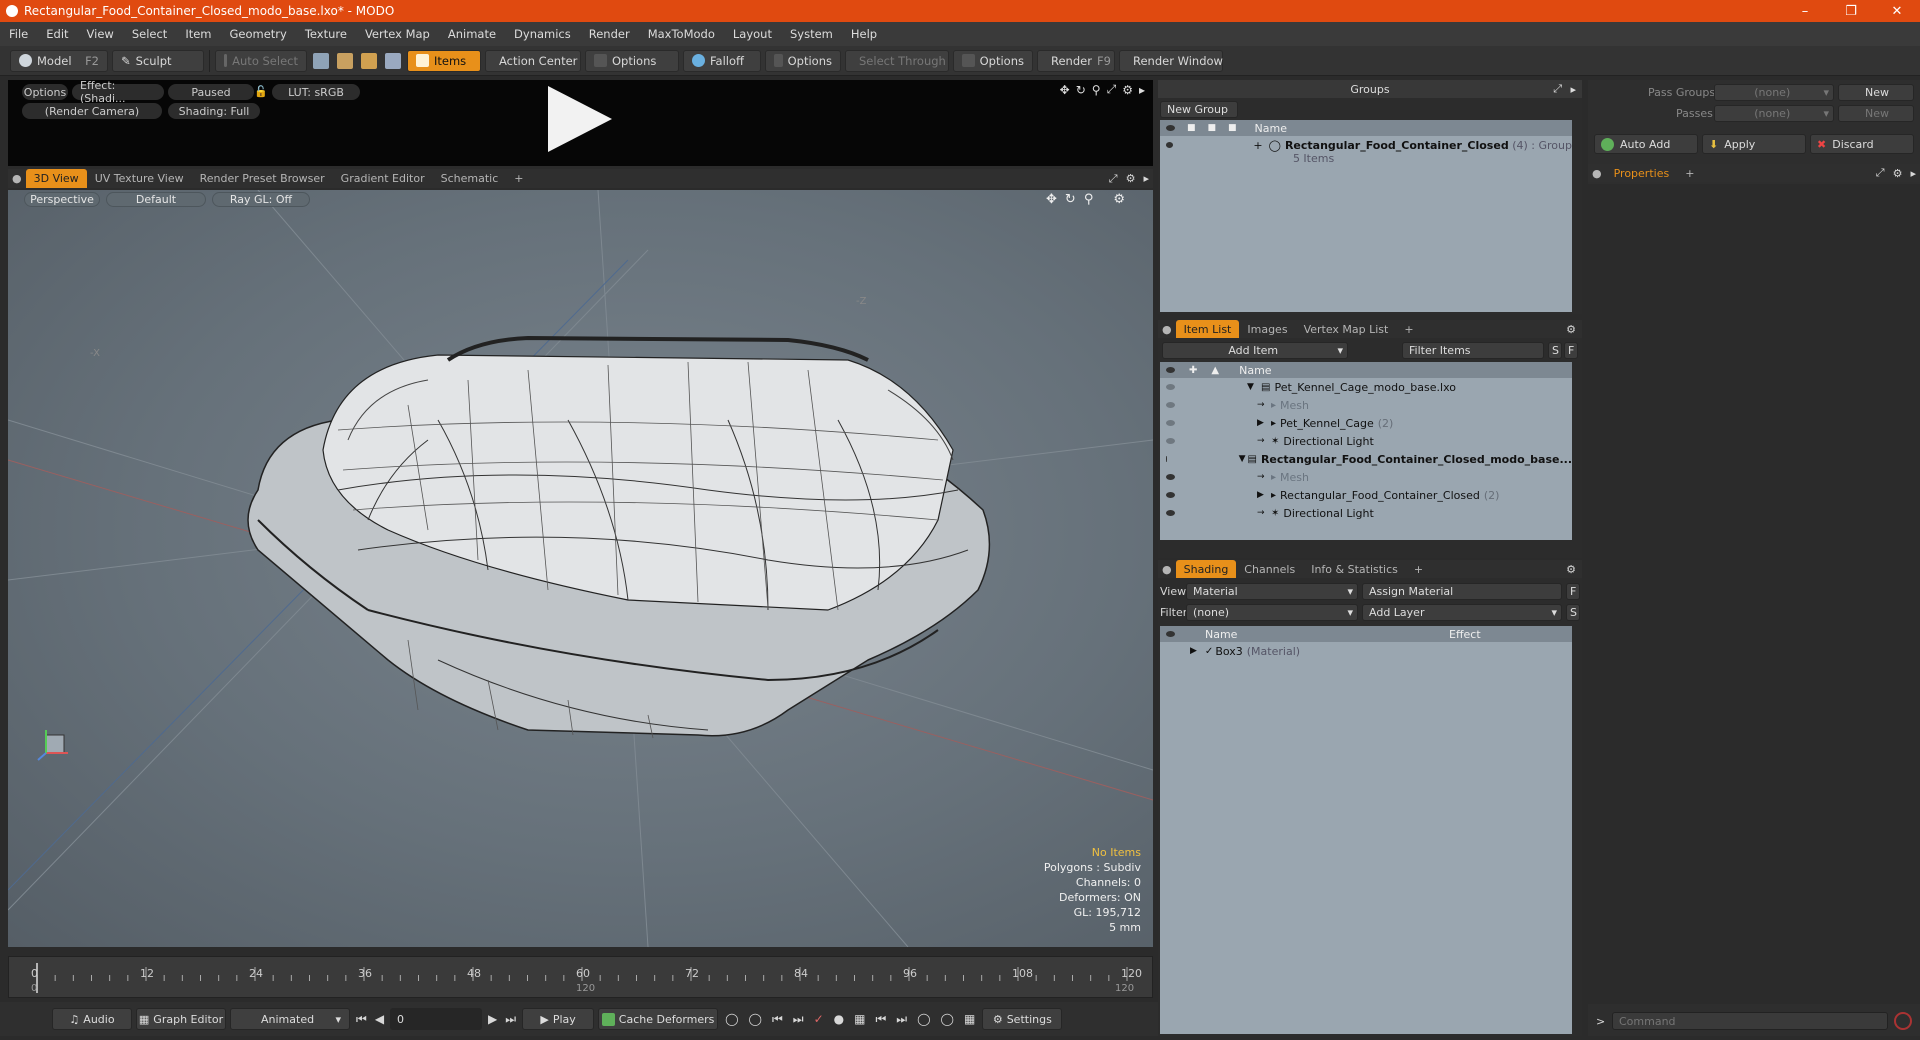  What do you see at coordinates (321, 60) in the screenshot?
I see `vertices-icon` at bounding box center [321, 60].